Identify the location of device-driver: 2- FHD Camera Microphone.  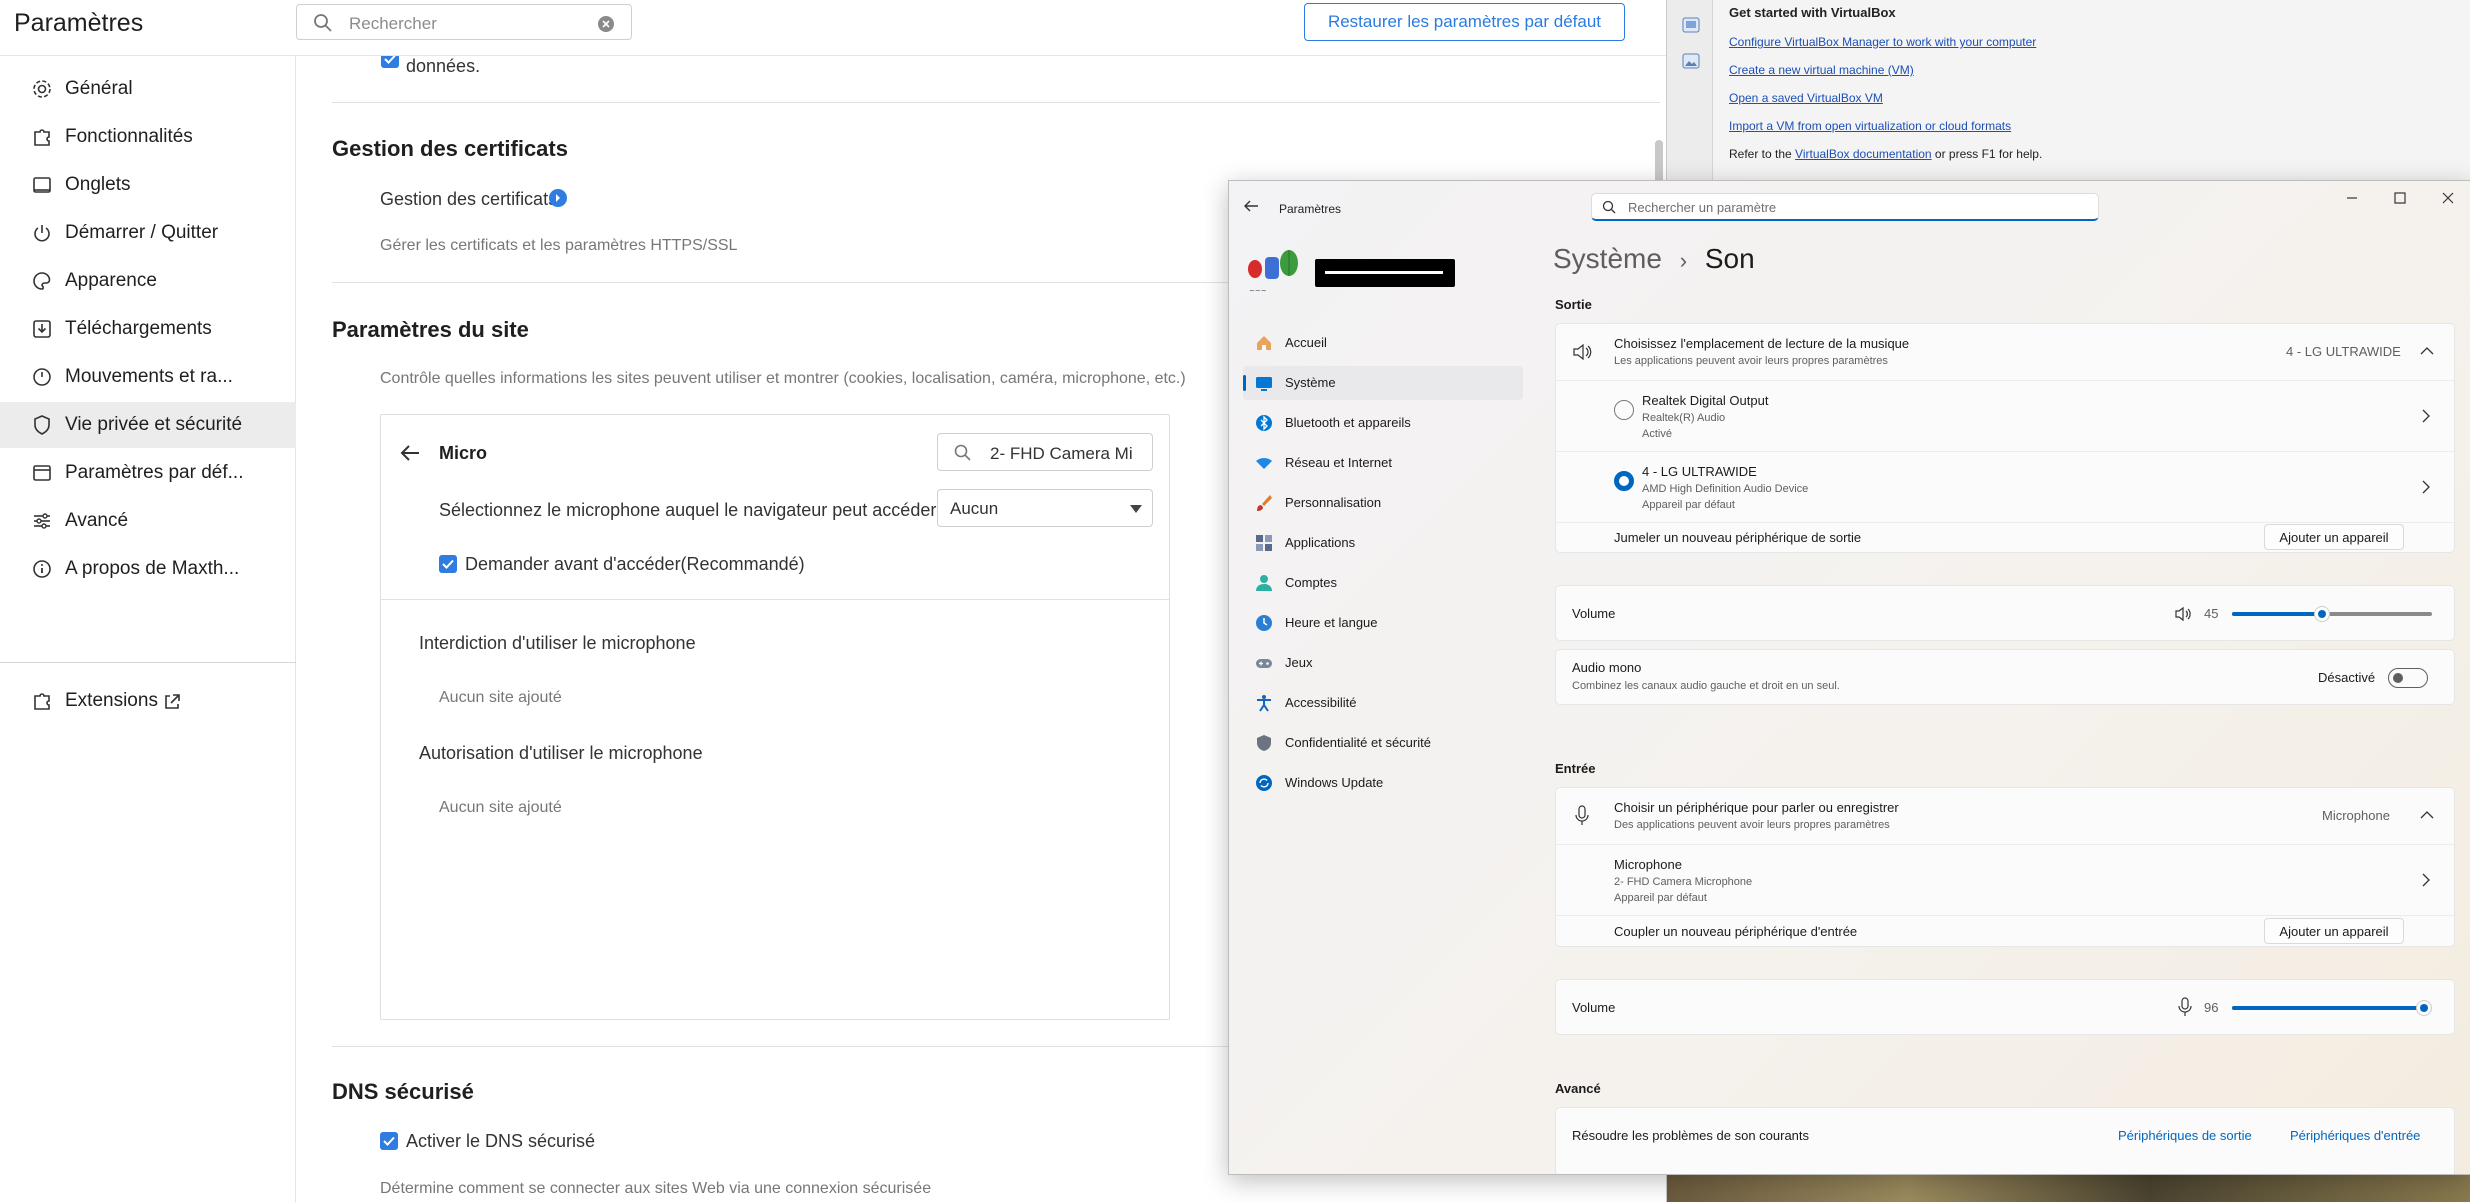
(1683, 882).